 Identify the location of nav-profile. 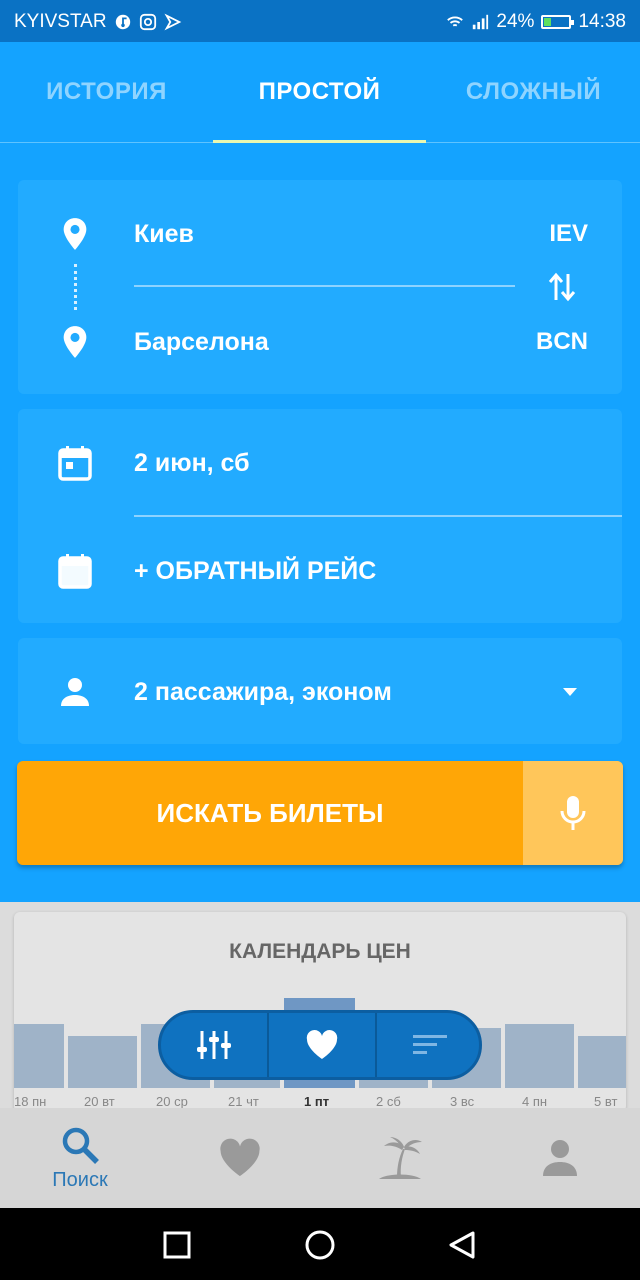
(560, 1158).